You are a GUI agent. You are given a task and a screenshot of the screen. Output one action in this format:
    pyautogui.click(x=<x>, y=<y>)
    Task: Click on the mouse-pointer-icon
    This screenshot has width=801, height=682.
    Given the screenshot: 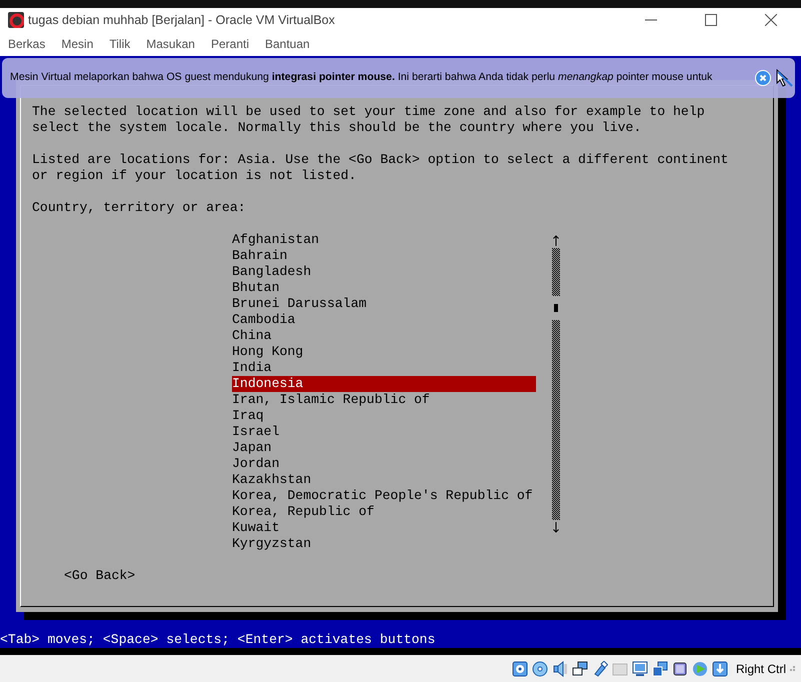 What is the action you would take?
    pyautogui.click(x=784, y=78)
    